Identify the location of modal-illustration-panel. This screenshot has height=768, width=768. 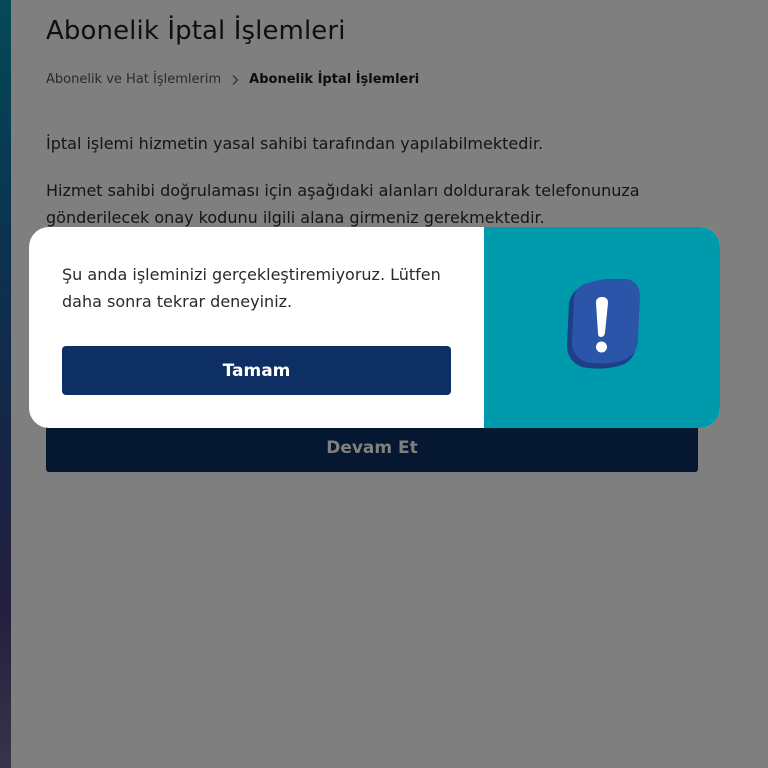
(602, 327).